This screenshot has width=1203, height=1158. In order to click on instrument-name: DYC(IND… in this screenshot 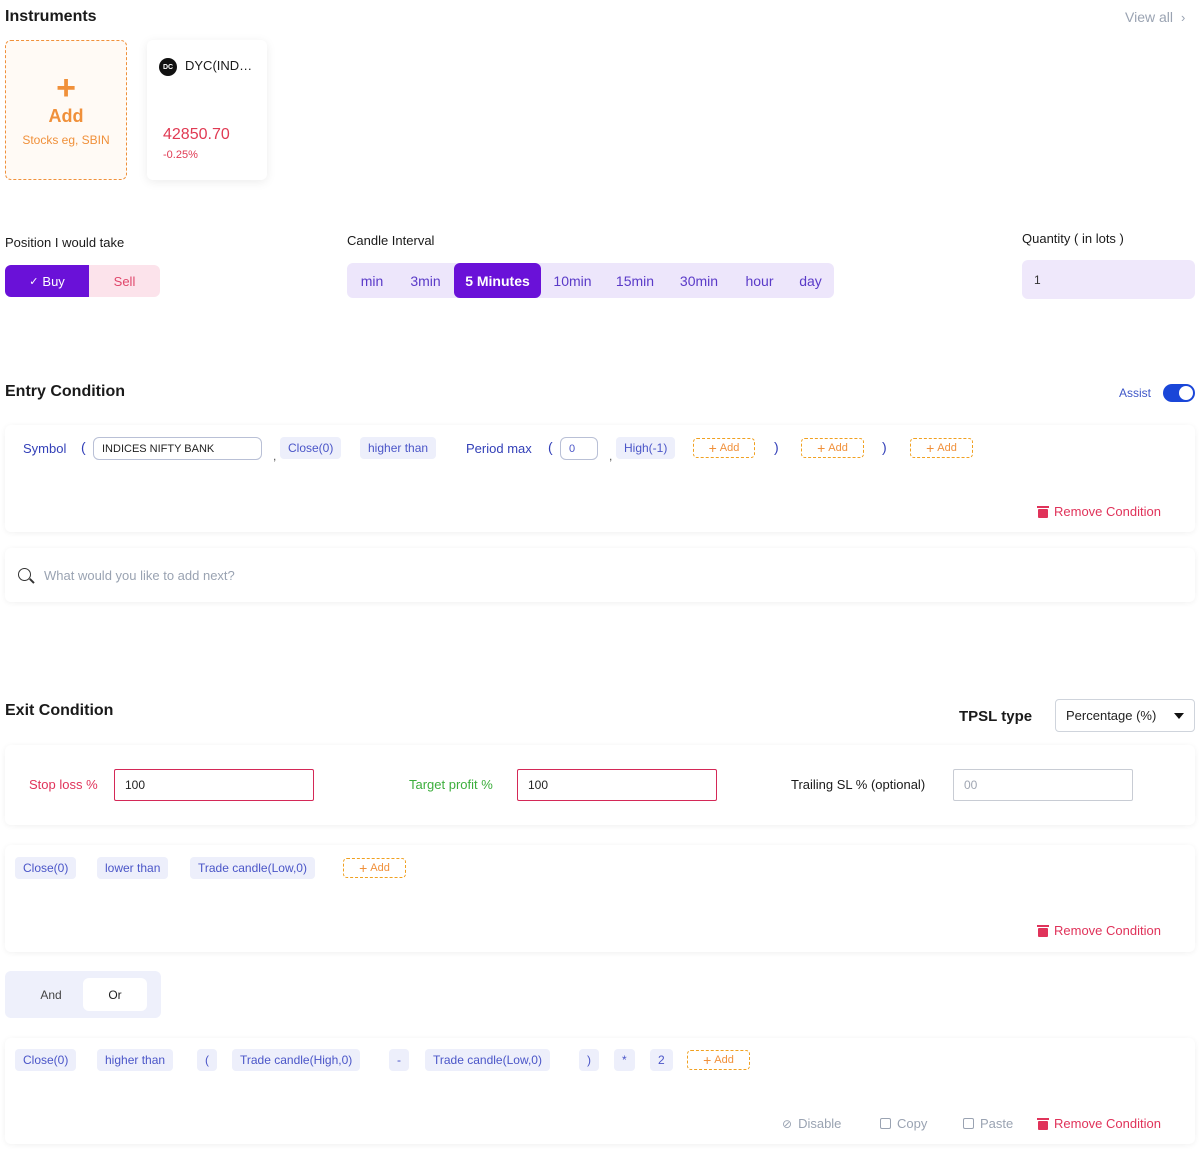, I will do `click(219, 65)`.